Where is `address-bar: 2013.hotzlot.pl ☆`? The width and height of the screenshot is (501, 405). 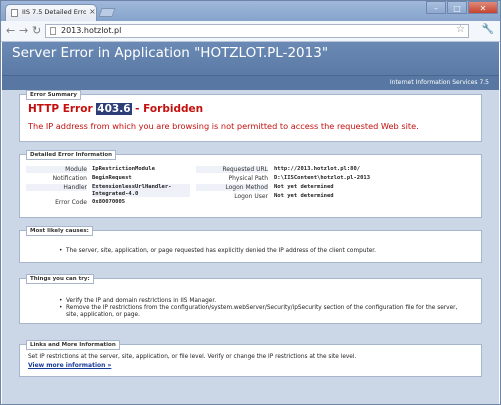 address-bar: 2013.hotzlot.pl ☆ is located at coordinates (257, 31).